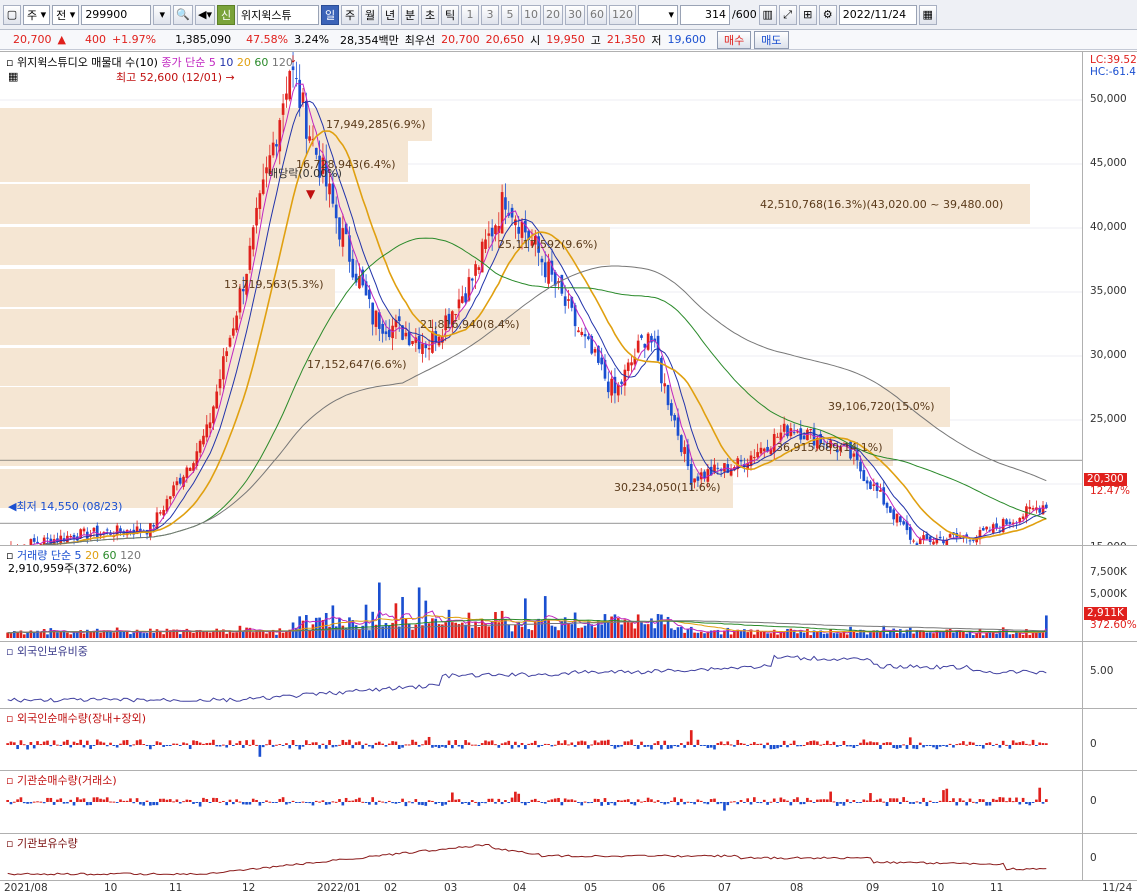 The height and width of the screenshot is (896, 1137). Describe the element at coordinates (527, 610) in the screenshot. I see `volume-chart-svg` at that location.